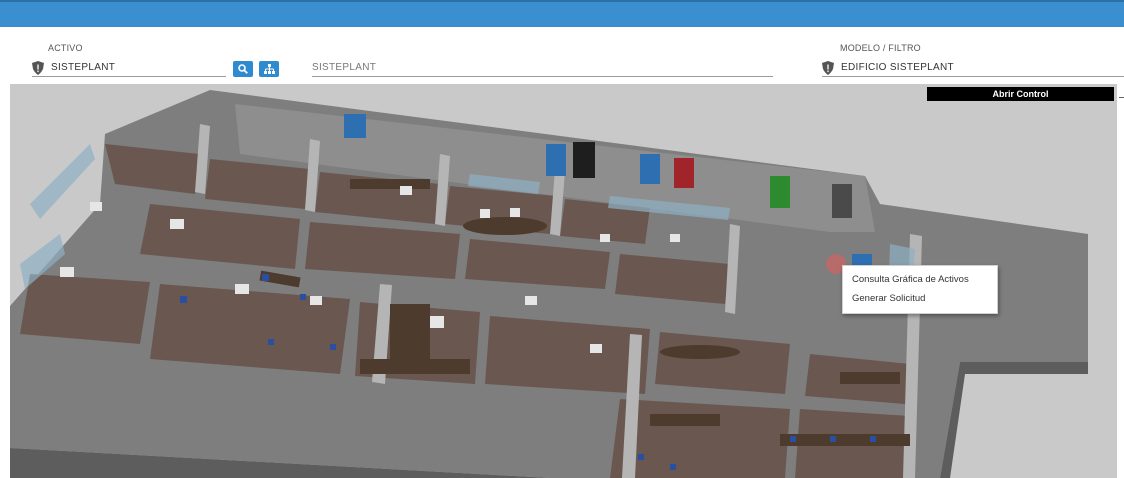 This screenshot has height=478, width=1124. Describe the element at coordinates (542, 68) in the screenshot. I see `activo-description-field: SISTEPLANT` at that location.